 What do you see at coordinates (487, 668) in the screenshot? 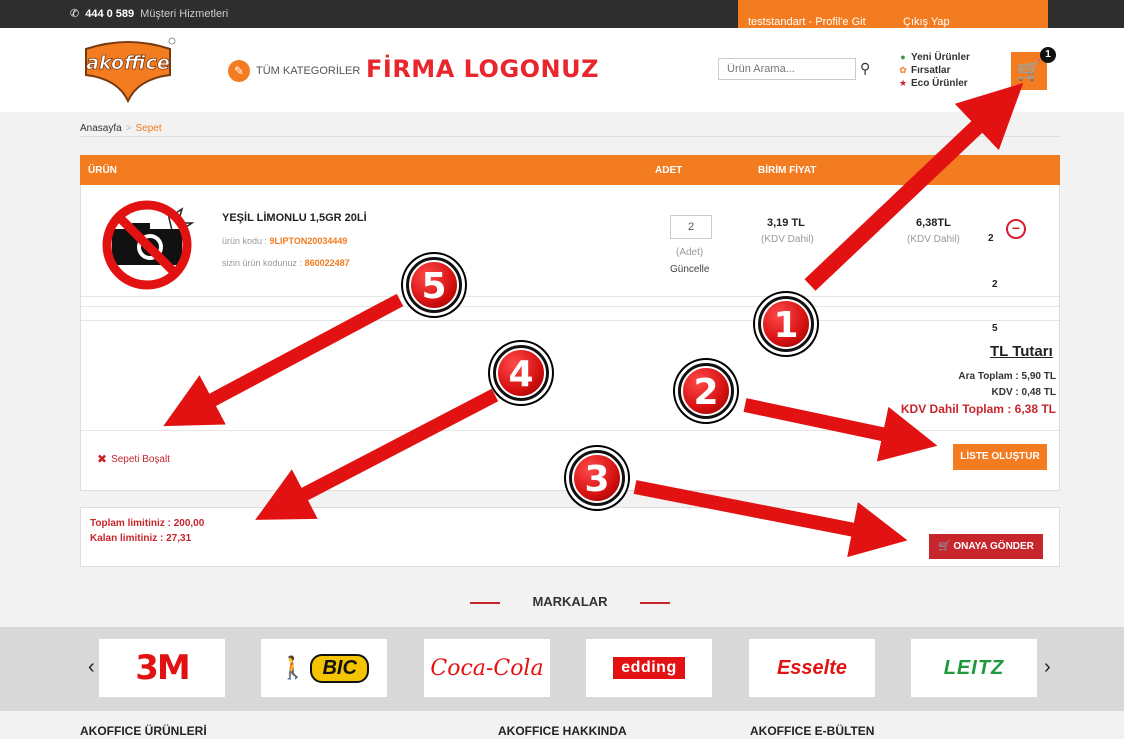
I see `brand-coca-cola: Coca-Cola` at bounding box center [487, 668].